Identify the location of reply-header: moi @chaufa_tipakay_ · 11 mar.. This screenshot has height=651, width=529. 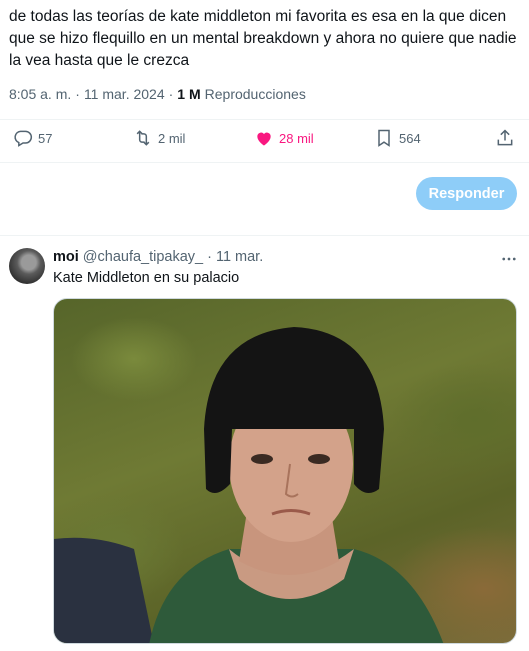
(158, 257).